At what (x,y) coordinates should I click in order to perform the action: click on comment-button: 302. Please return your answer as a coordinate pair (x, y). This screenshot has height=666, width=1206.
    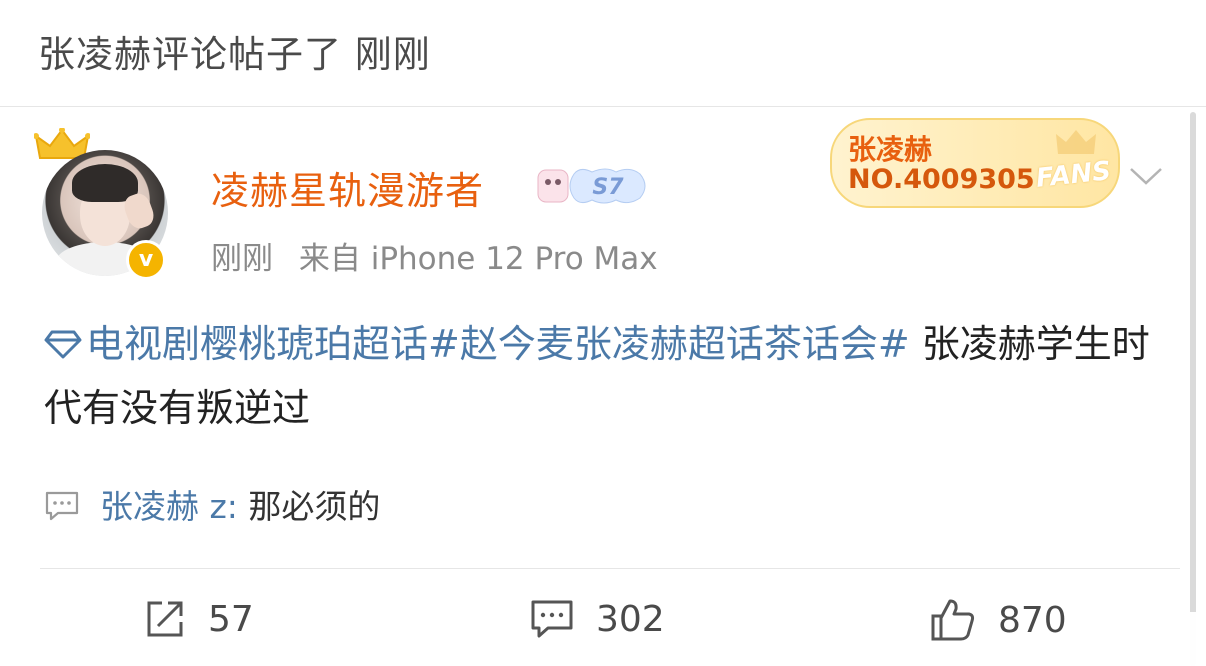
    Looking at the image, I should click on (597, 619).